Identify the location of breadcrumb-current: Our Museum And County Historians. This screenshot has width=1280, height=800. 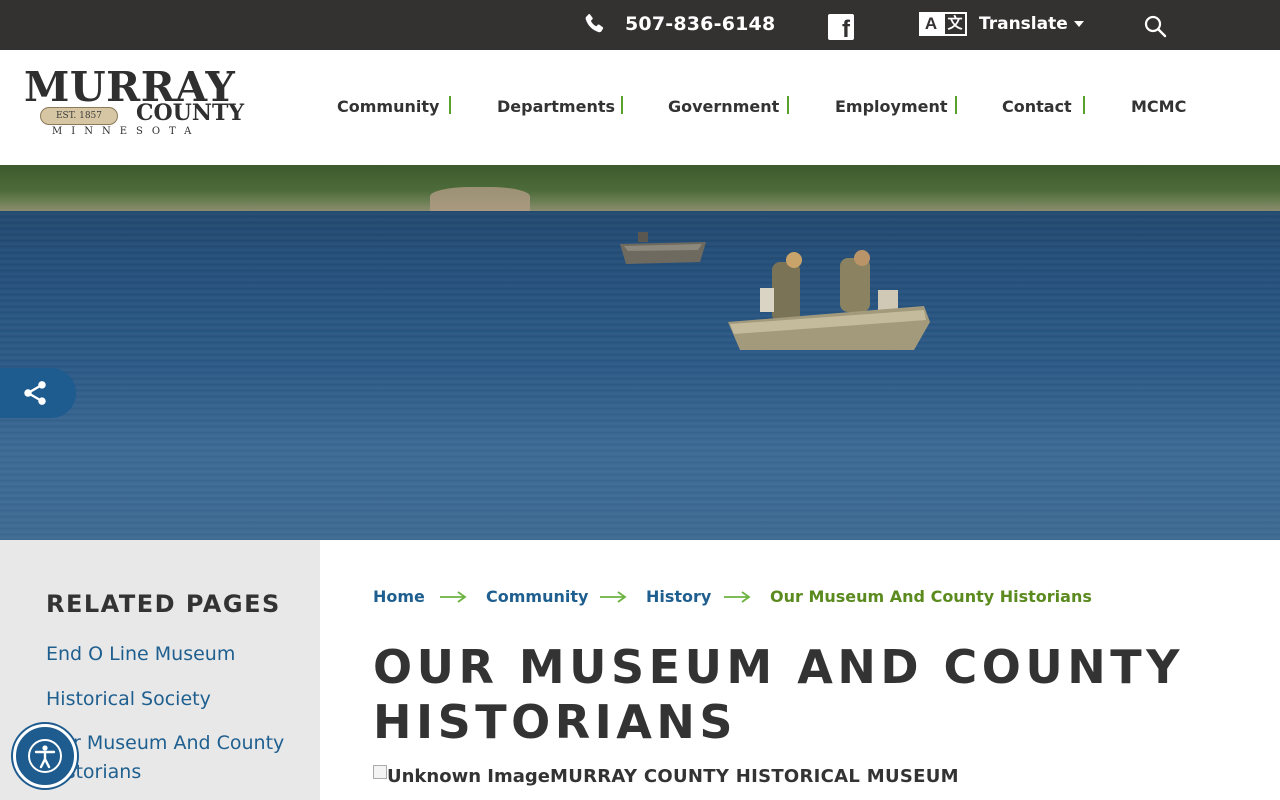
(931, 596).